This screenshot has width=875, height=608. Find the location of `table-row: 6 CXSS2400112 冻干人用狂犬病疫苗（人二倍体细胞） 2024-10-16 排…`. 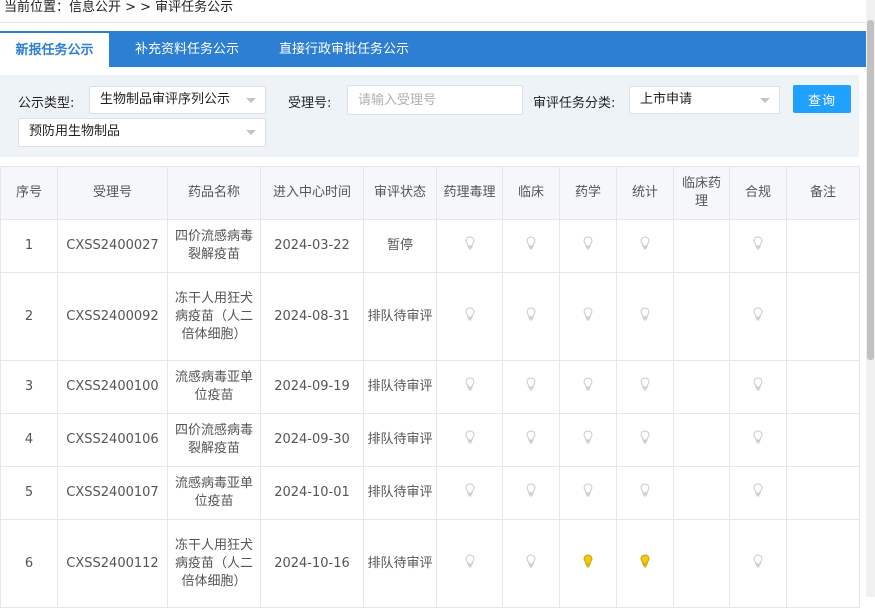

table-row: 6 CXSS2400112 冻干人用狂犬病疫苗（人二倍体细胞） 2024-10-16 排… is located at coordinates (430, 563).